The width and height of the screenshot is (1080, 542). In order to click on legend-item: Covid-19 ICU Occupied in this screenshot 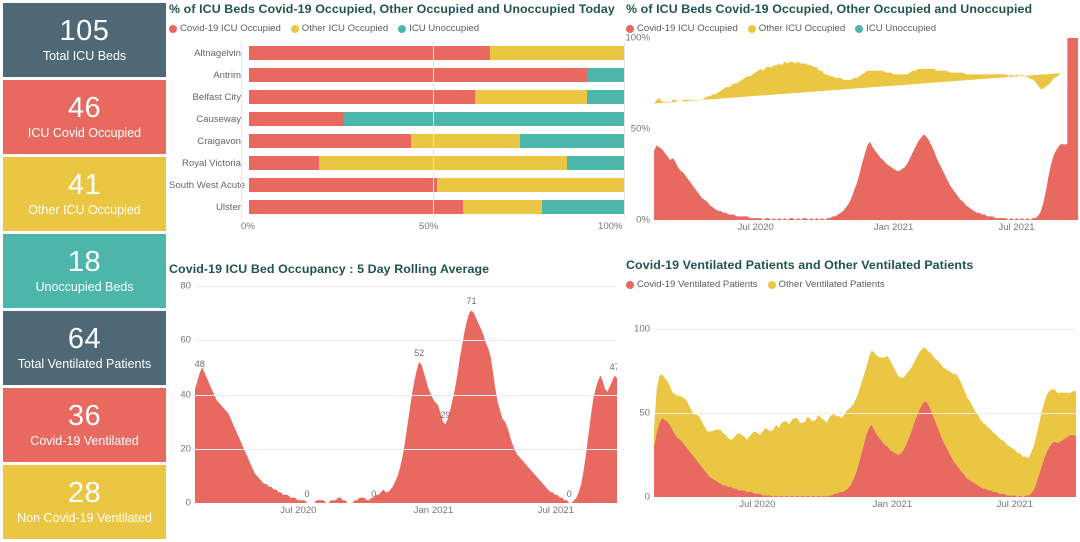, I will do `click(225, 28)`.